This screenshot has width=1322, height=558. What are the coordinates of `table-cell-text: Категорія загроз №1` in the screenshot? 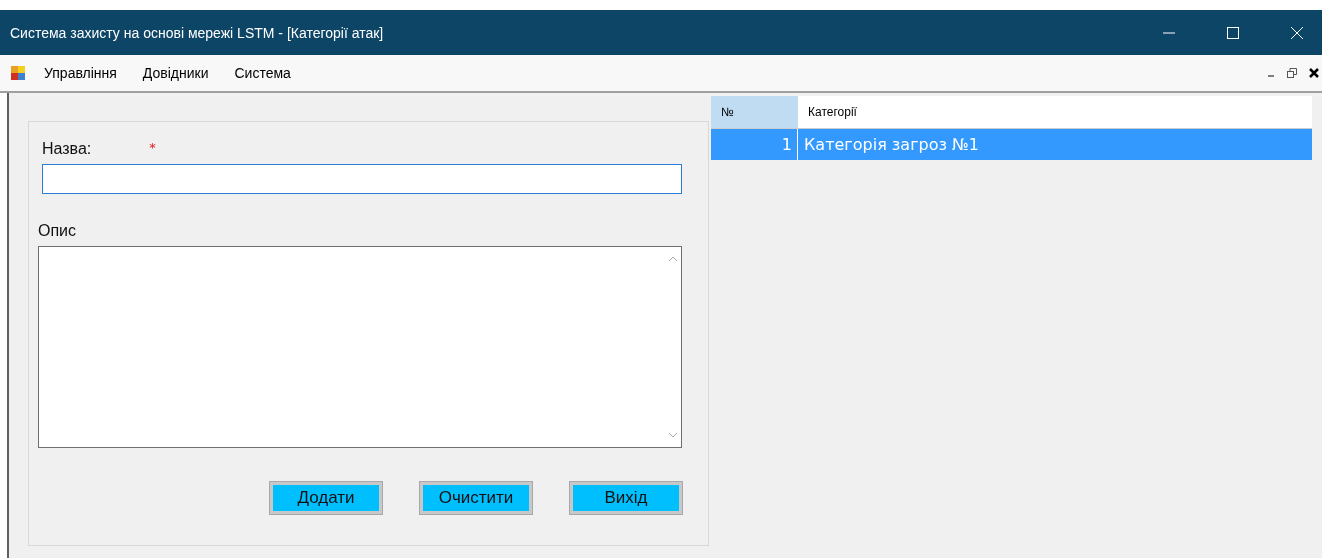 It's located at (891, 145).